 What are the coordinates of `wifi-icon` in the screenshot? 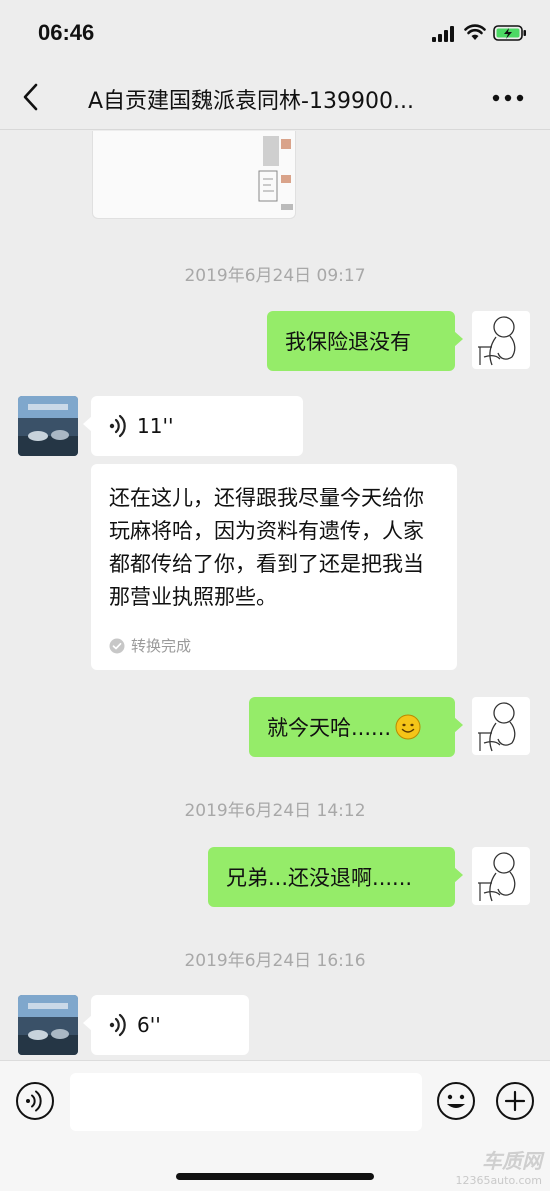 It's located at (475, 32).